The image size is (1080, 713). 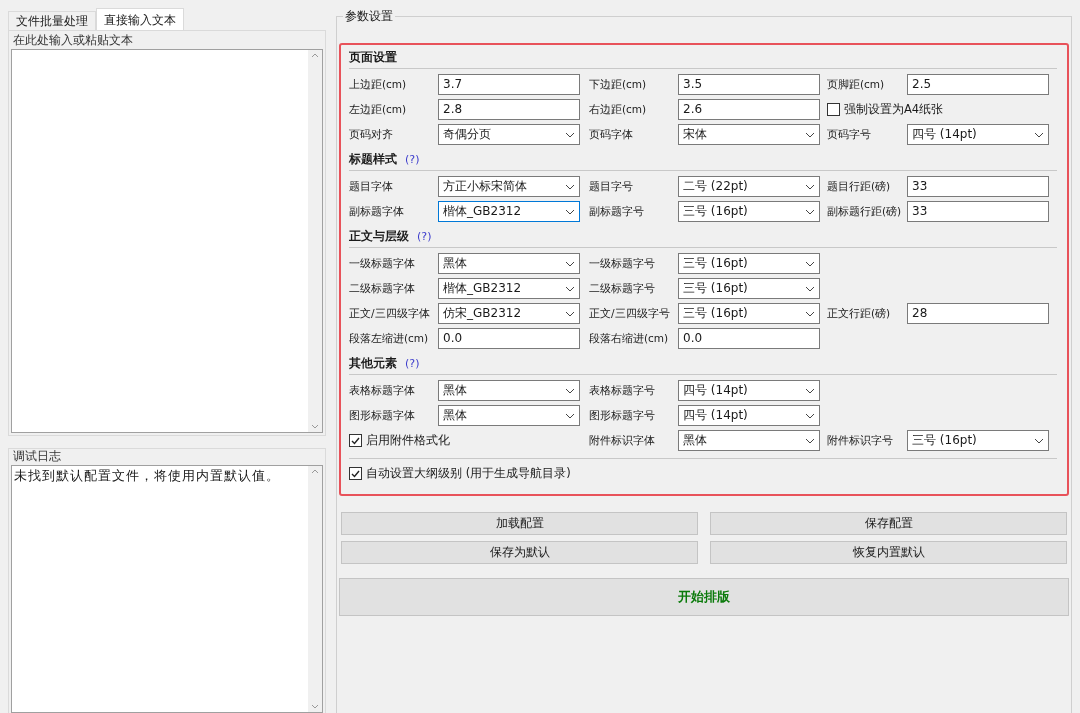 What do you see at coordinates (509, 186) in the screenshot?
I see `dropdown: 方正小标宋简体` at bounding box center [509, 186].